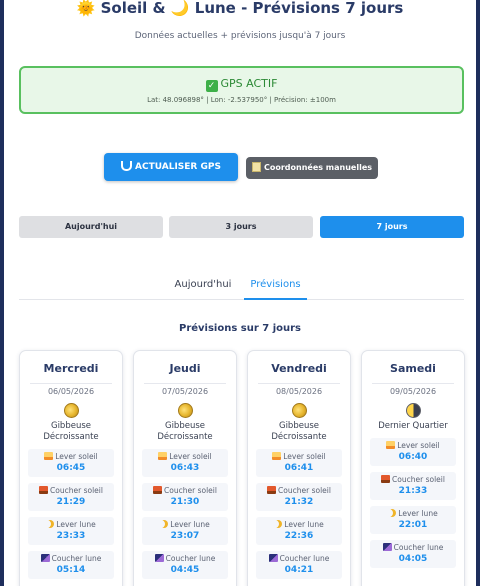 Image resolution: width=480 pixels, height=586 pixels. Describe the element at coordinates (171, 167) in the screenshot. I see `refresh-gps-button: ACTUALISER GPS` at that location.